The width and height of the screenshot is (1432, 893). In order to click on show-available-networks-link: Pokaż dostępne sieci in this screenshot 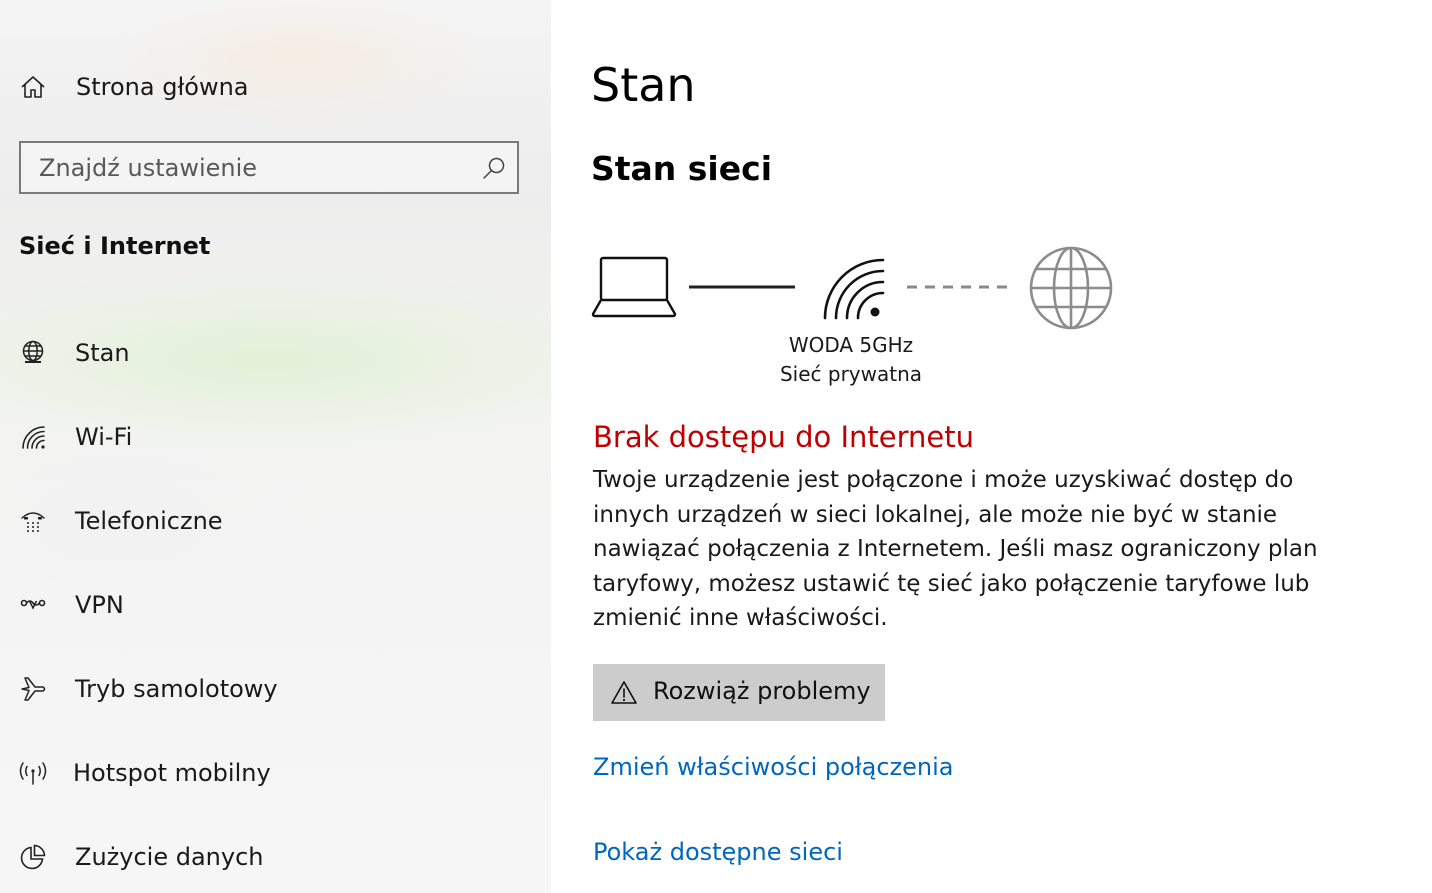, I will do `click(718, 852)`.